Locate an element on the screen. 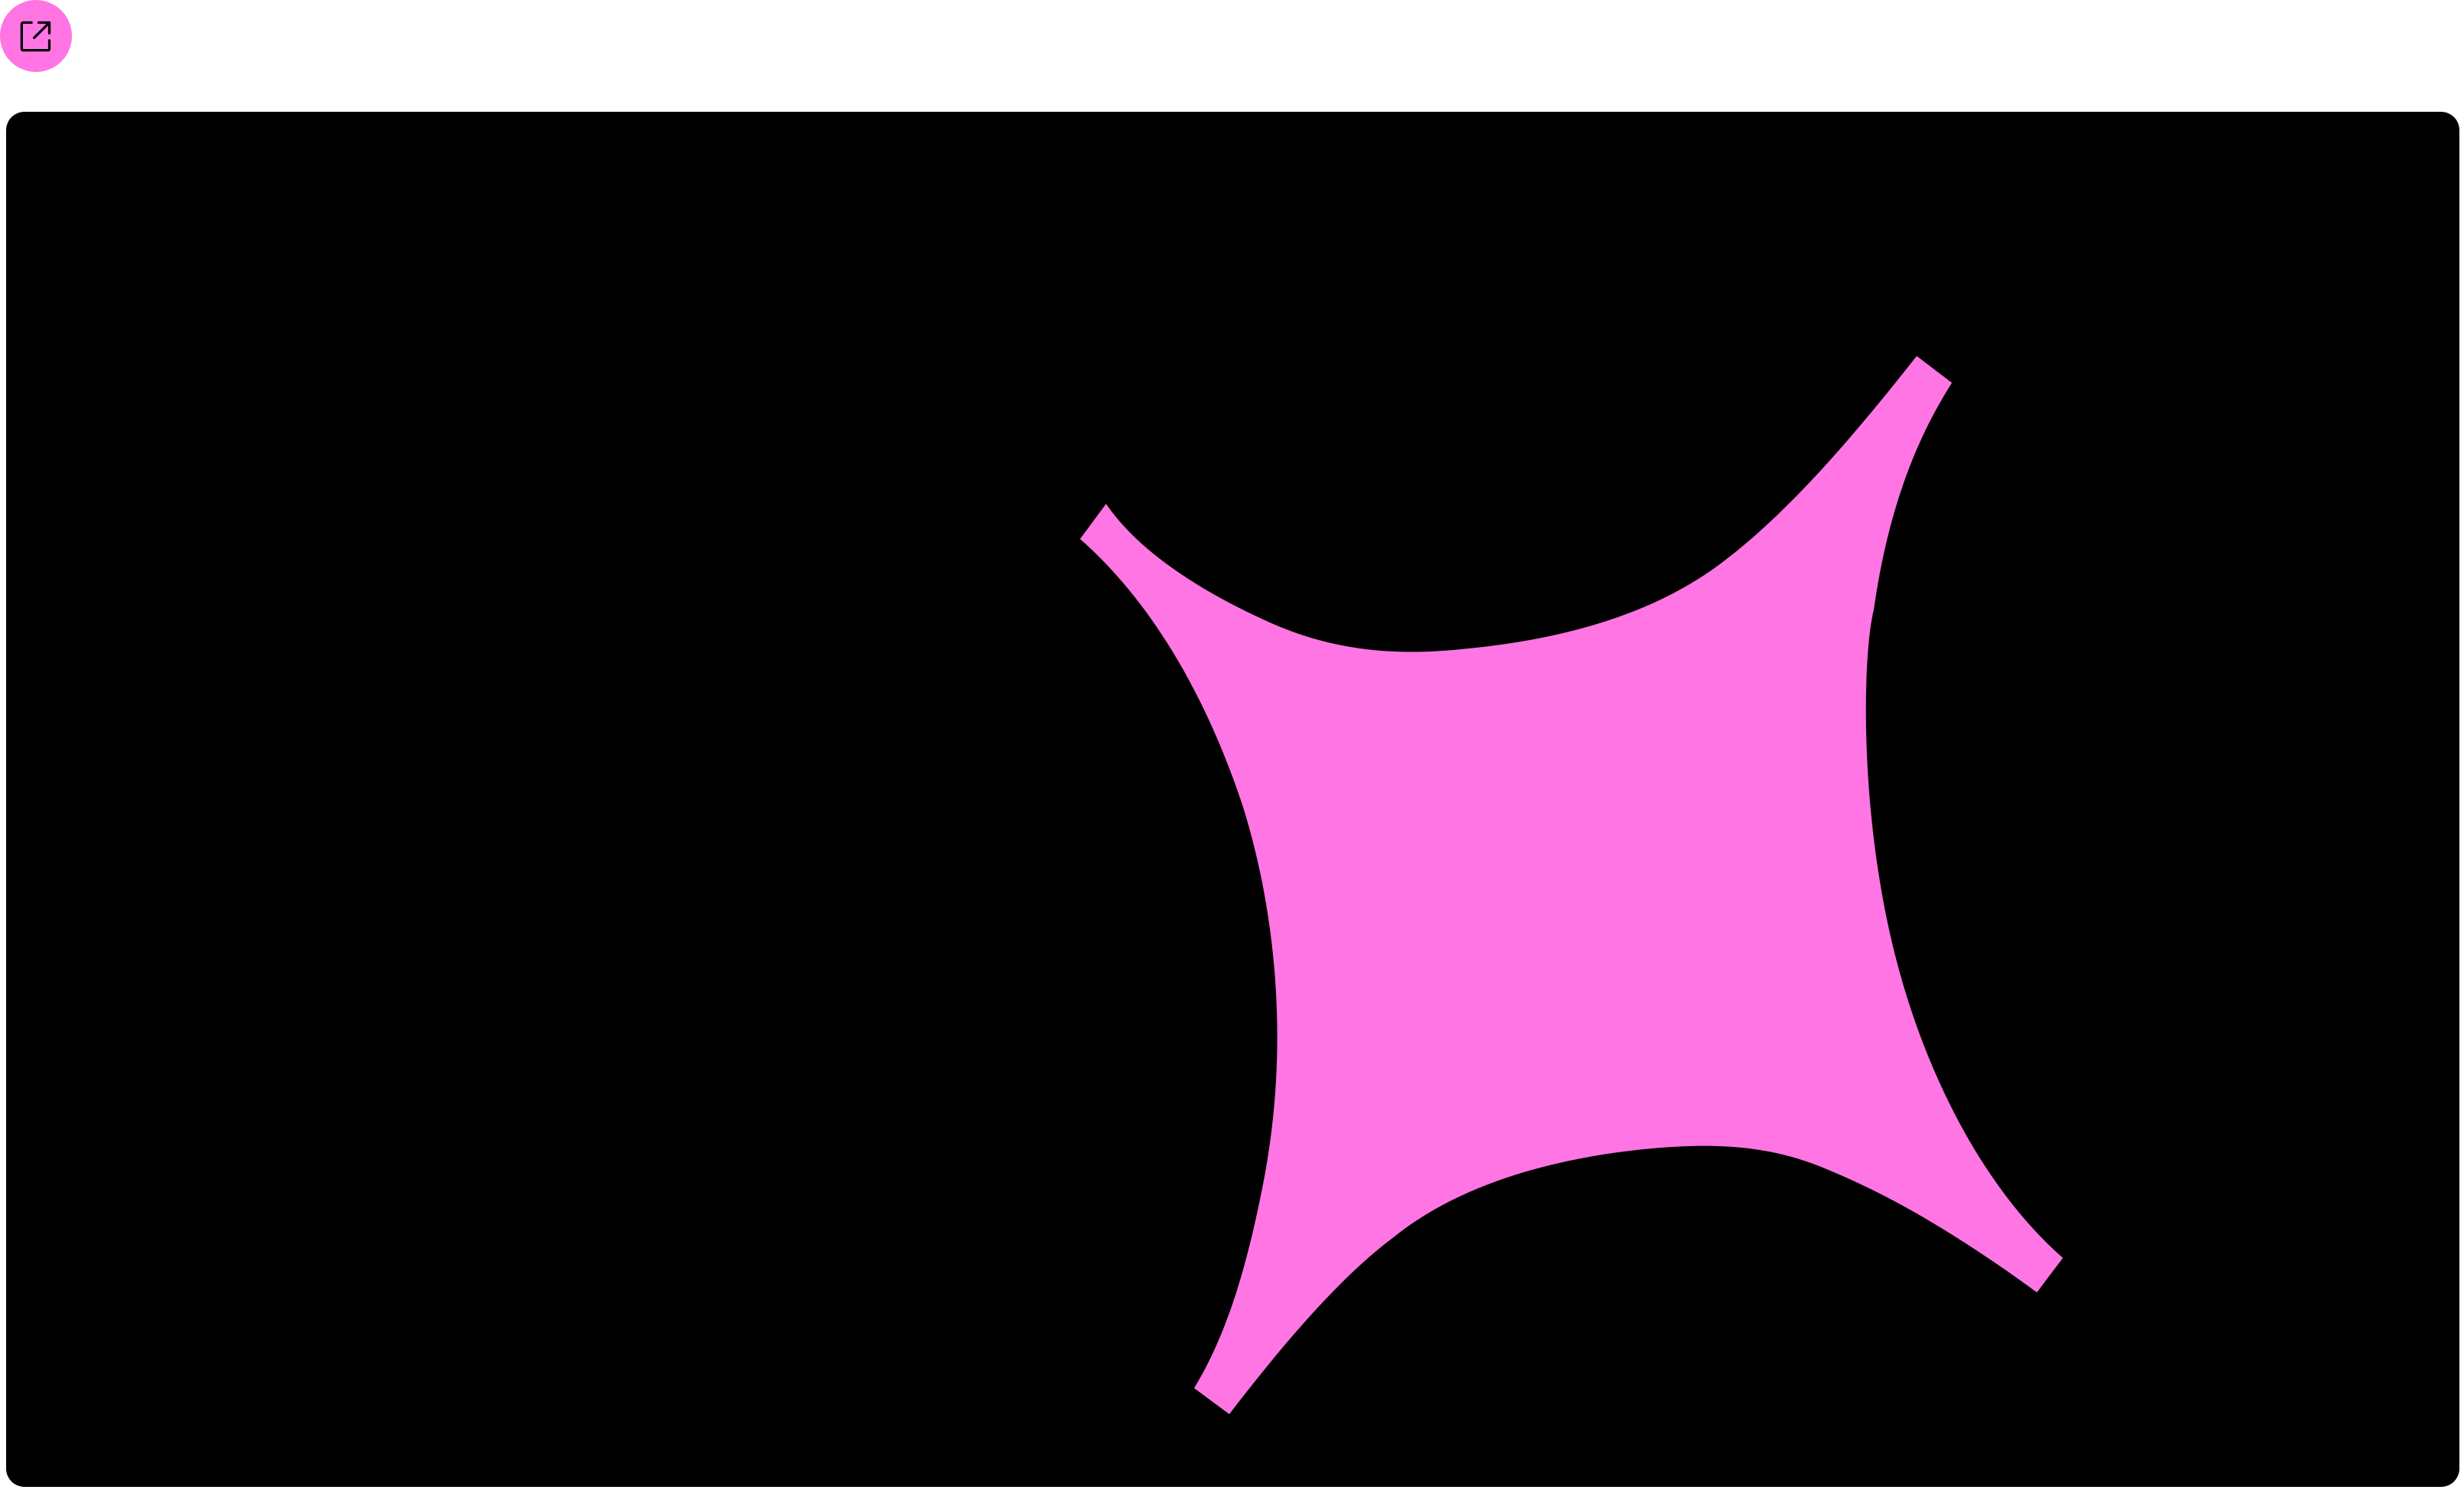 The image size is (2464, 1493). open-in-new-window-button is located at coordinates (36, 36).